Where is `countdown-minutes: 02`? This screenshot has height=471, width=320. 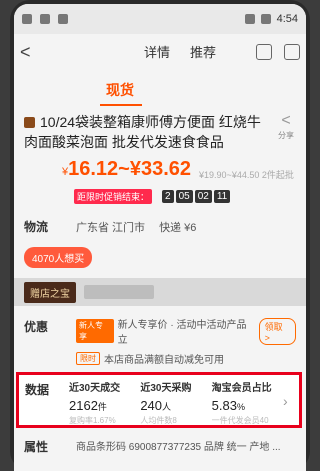 countdown-minutes: 02 is located at coordinates (203, 196).